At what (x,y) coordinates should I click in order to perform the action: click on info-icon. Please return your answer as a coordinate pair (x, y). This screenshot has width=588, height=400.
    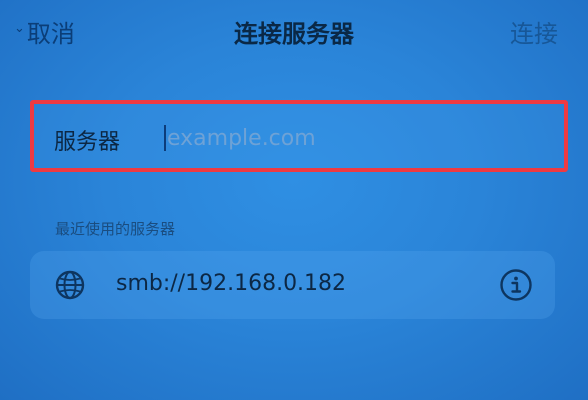
    Looking at the image, I should click on (516, 285).